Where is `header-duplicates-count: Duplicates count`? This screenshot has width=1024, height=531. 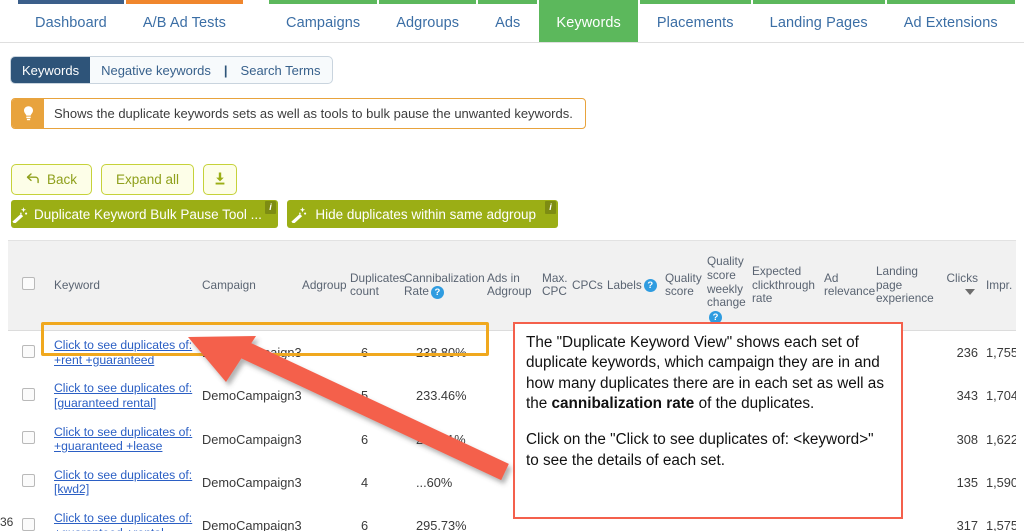
header-duplicates-count: Duplicates count is located at coordinates (375, 286).